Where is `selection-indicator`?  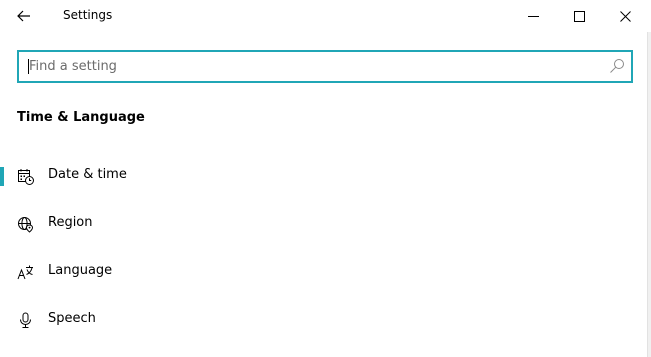
selection-indicator is located at coordinates (2, 176).